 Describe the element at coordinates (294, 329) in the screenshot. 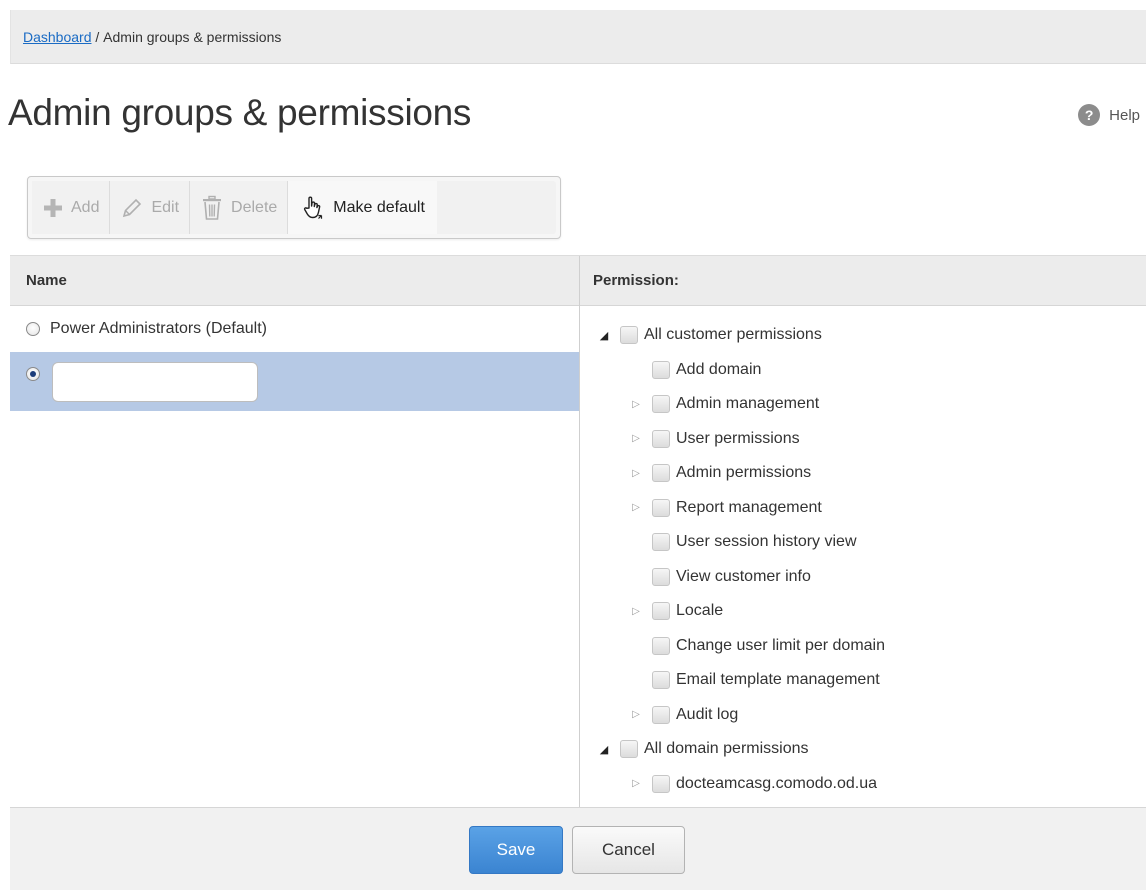

I see `group-row-power-administrators: Power Administrators (Default)` at that location.